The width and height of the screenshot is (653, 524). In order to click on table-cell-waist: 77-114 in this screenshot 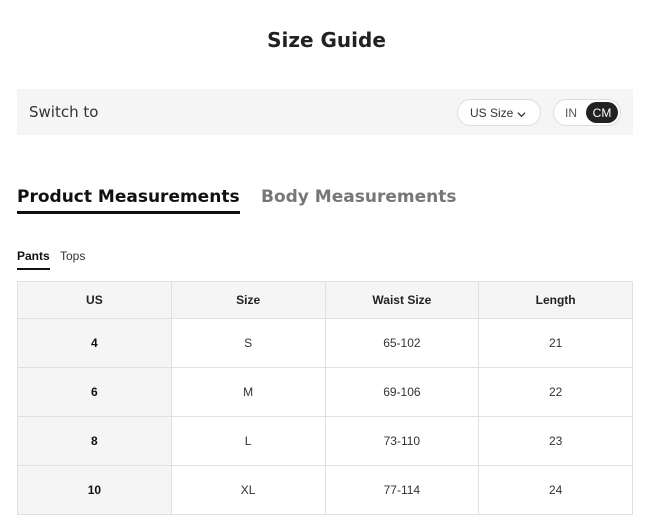, I will do `click(402, 490)`.